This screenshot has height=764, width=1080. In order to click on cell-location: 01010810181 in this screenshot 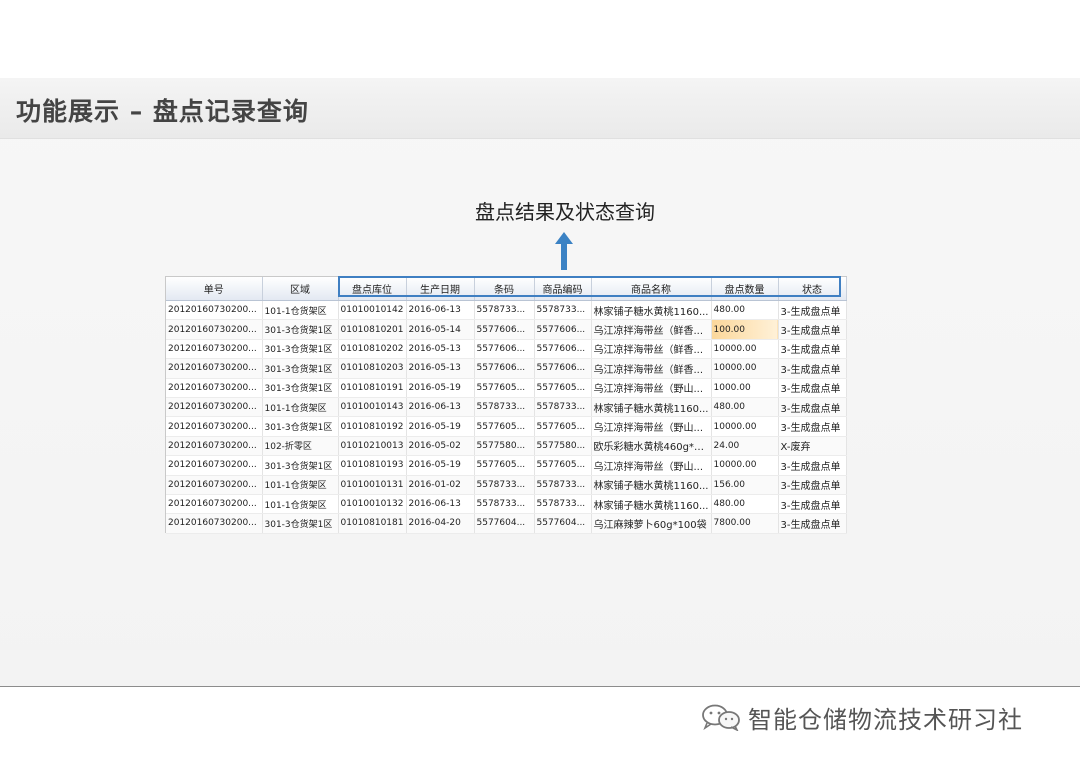, I will do `click(372, 523)`.